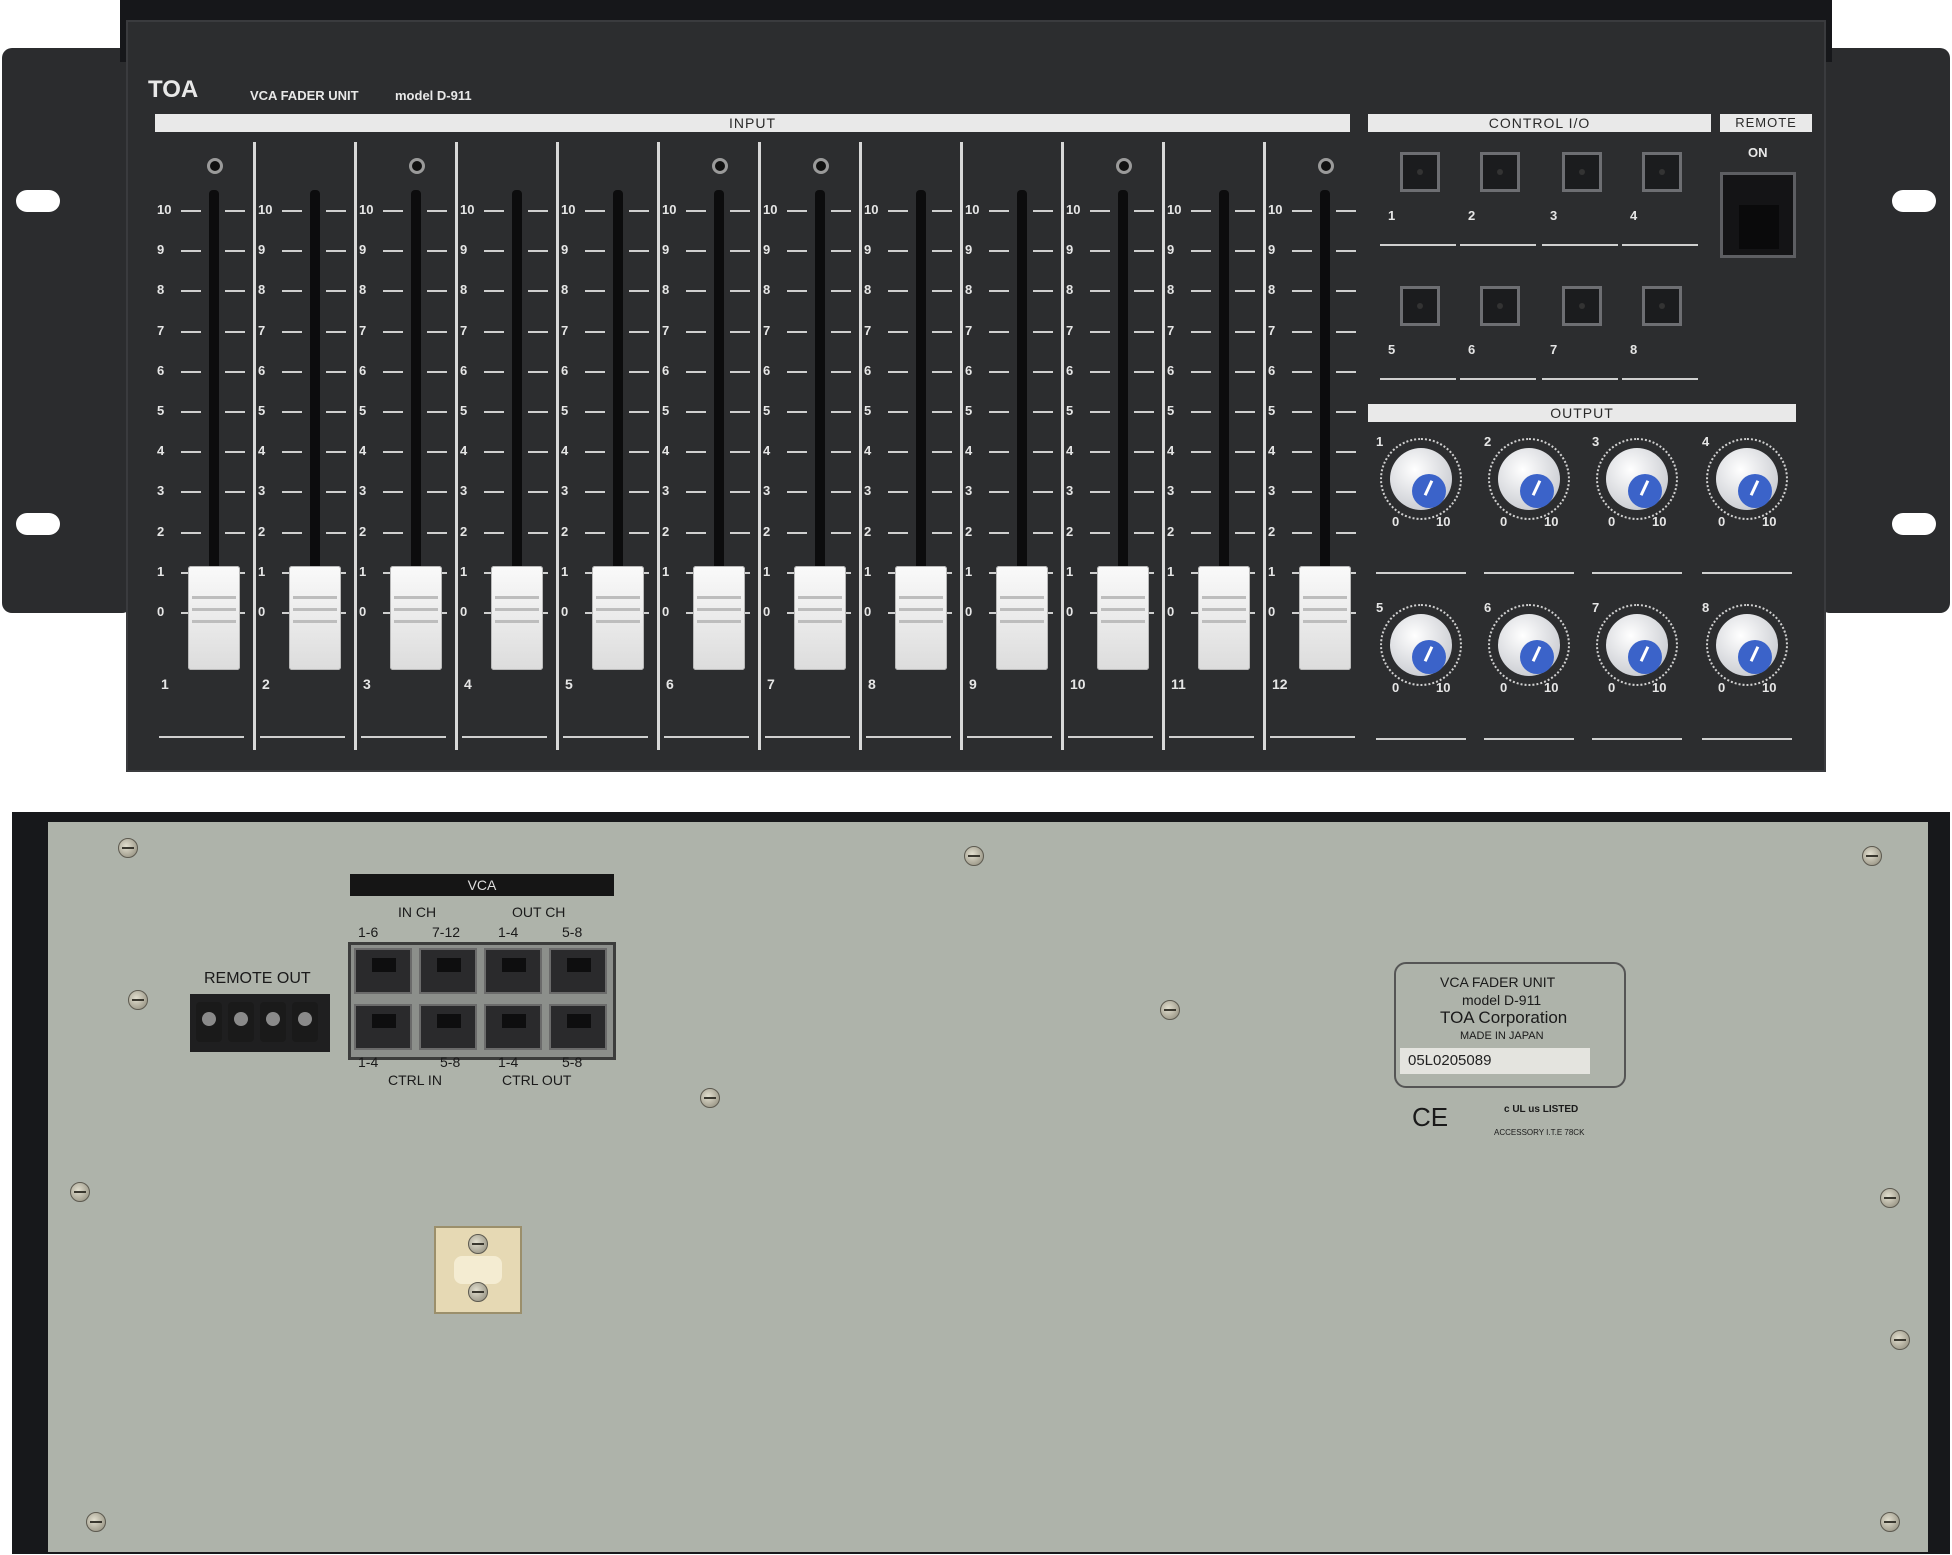 This screenshot has height=1555, width=1952. What do you see at coordinates (1418, 379) in the screenshot?
I see `control-label-line` at bounding box center [1418, 379].